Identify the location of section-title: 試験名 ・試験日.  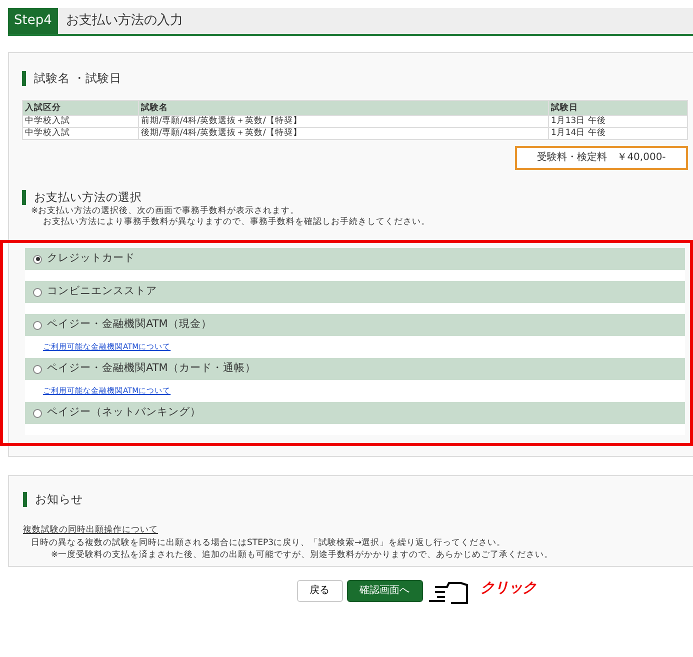
(72, 78).